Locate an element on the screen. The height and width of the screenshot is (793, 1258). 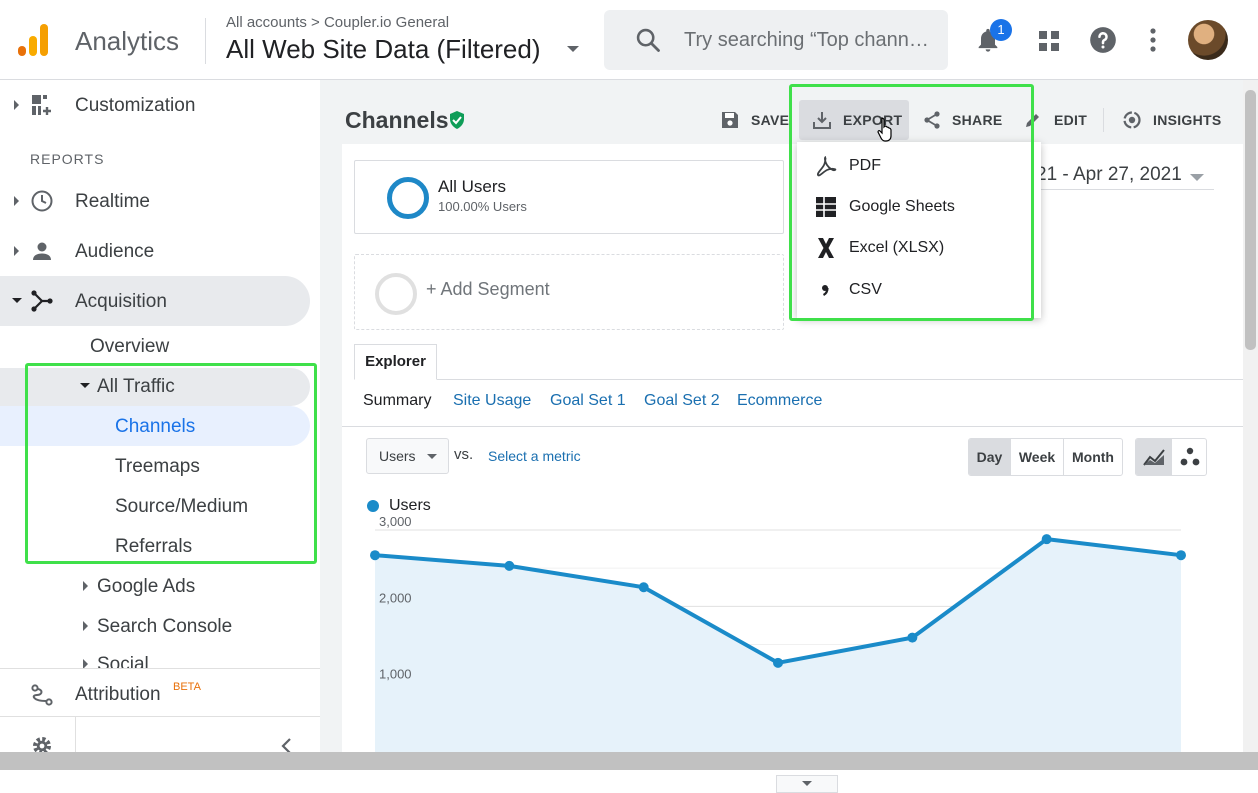
sidebar-item-acquisition: Acquisition is located at coordinates (155, 301).